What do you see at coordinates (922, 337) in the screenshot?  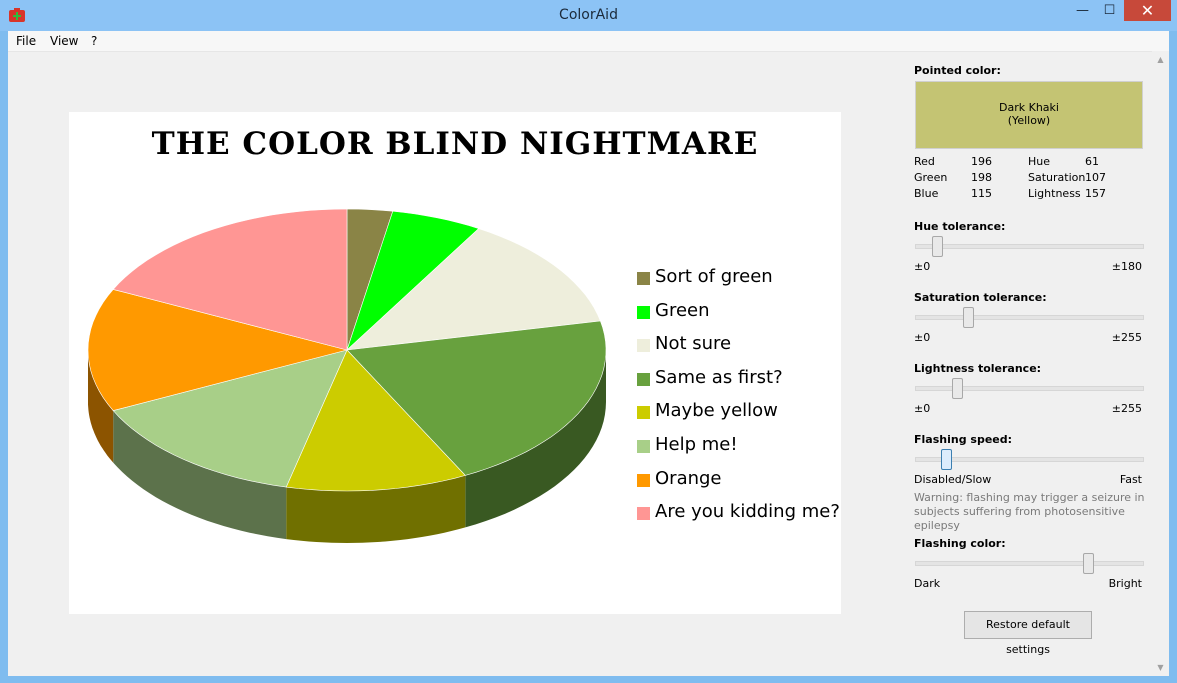 I see `saturation-tolerance-min: ±0` at bounding box center [922, 337].